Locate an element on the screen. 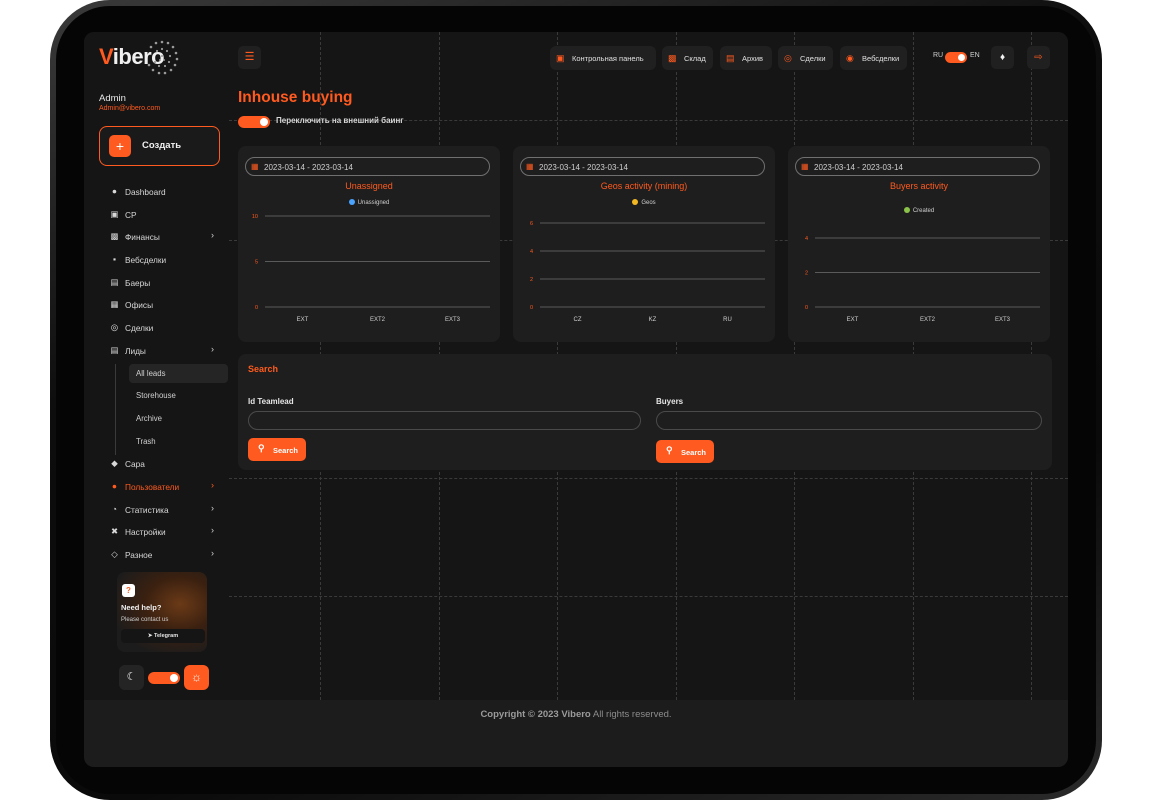 The image size is (1151, 800). telegram-button: ➤ Telegram is located at coordinates (163, 636).